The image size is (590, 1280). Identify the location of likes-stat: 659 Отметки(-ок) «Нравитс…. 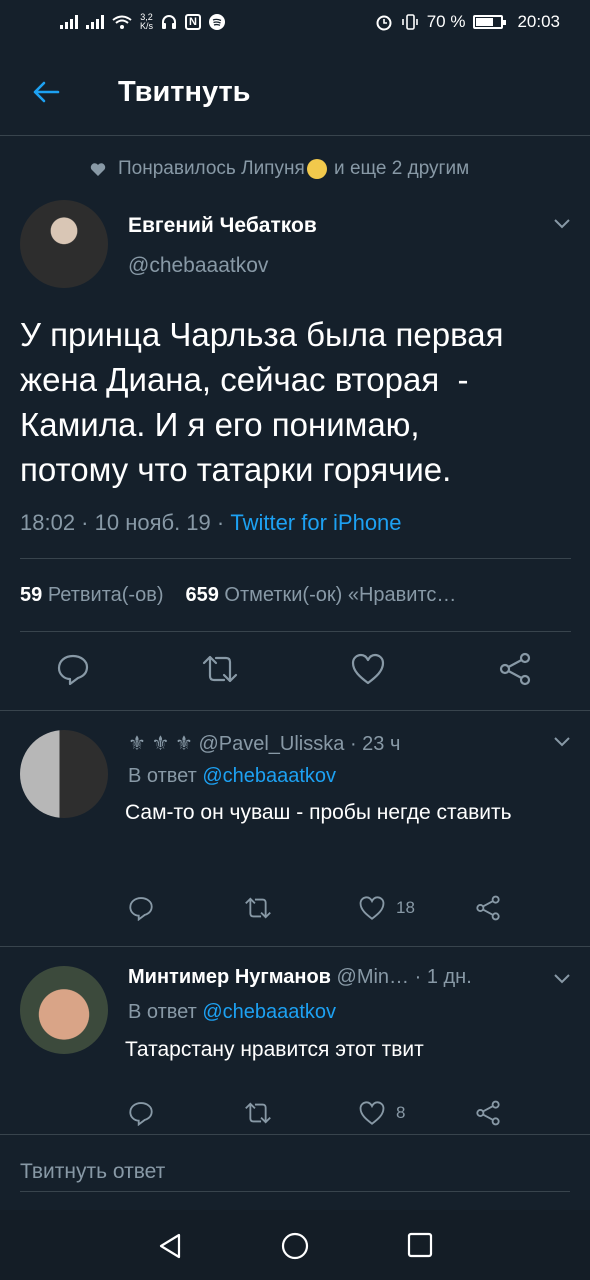
(320, 595).